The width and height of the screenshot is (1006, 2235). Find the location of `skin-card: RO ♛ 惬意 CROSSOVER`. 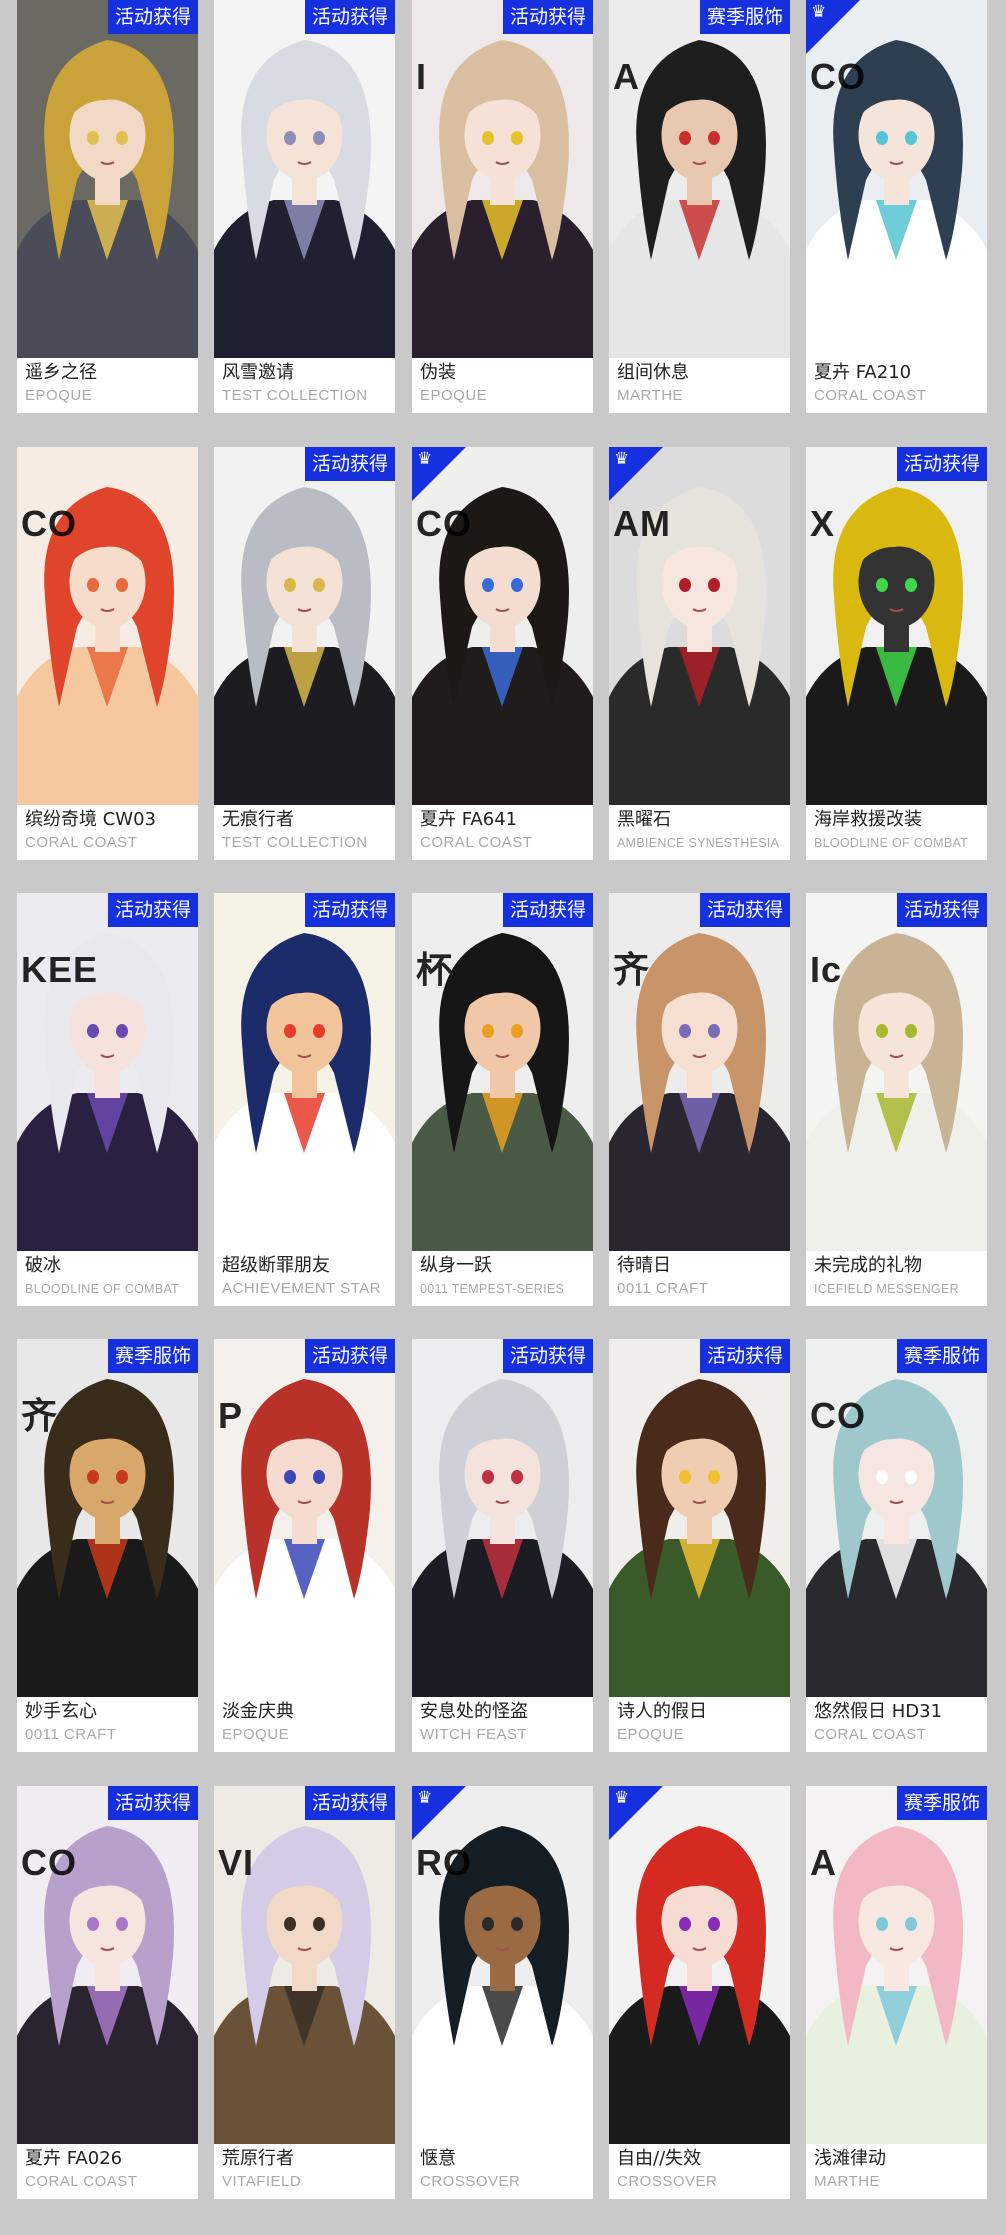

skin-card: RO ♛ 惬意 CROSSOVER is located at coordinates (502, 1992).